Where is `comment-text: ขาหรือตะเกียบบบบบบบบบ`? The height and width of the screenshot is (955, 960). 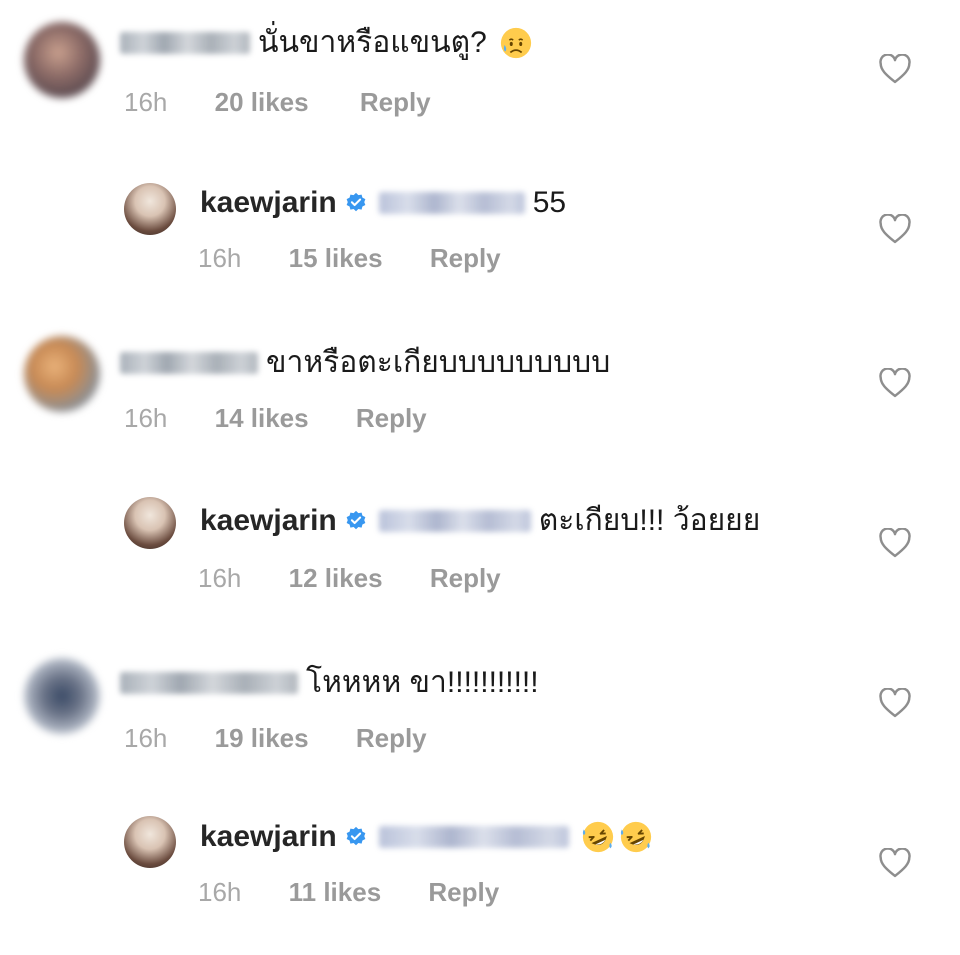
comment-text: ขาหรือตะเกียบบบบบบบบบ is located at coordinates (438, 362).